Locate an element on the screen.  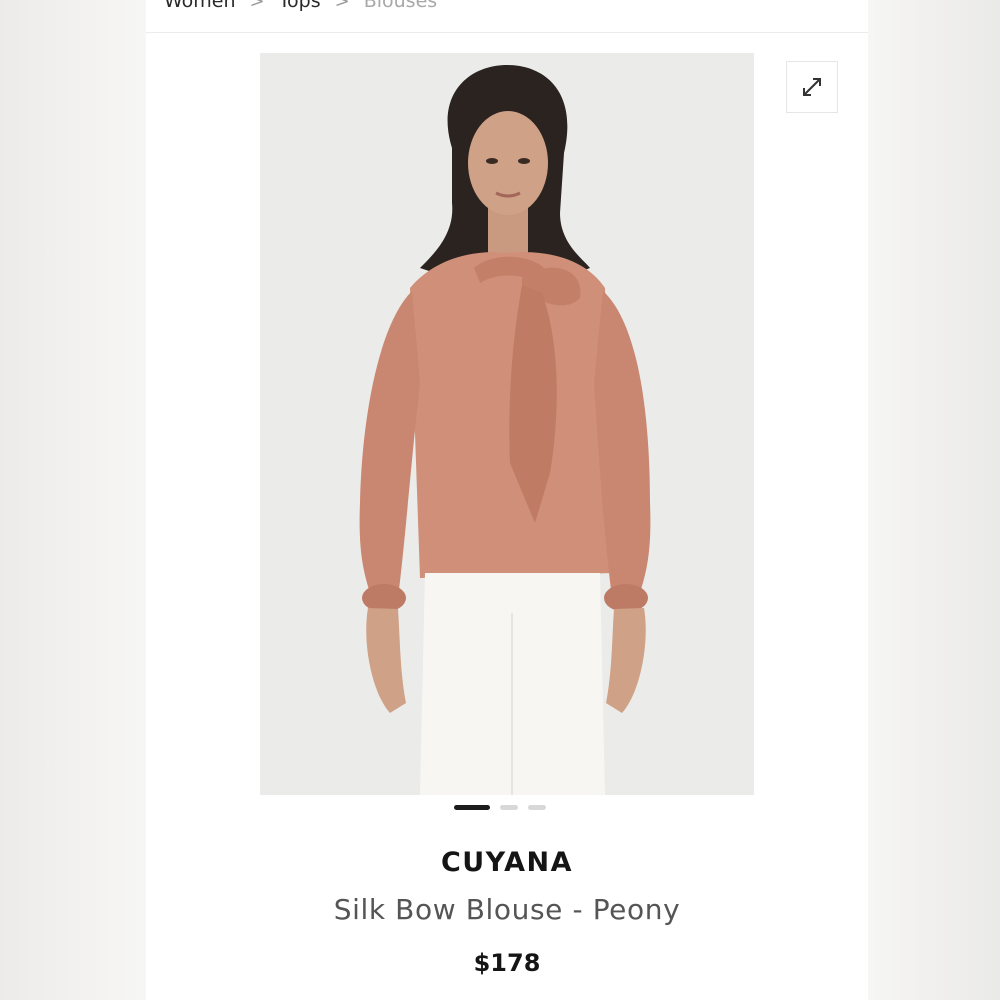
breadcrumb-item-blouses: Blouses is located at coordinates (400, 6).